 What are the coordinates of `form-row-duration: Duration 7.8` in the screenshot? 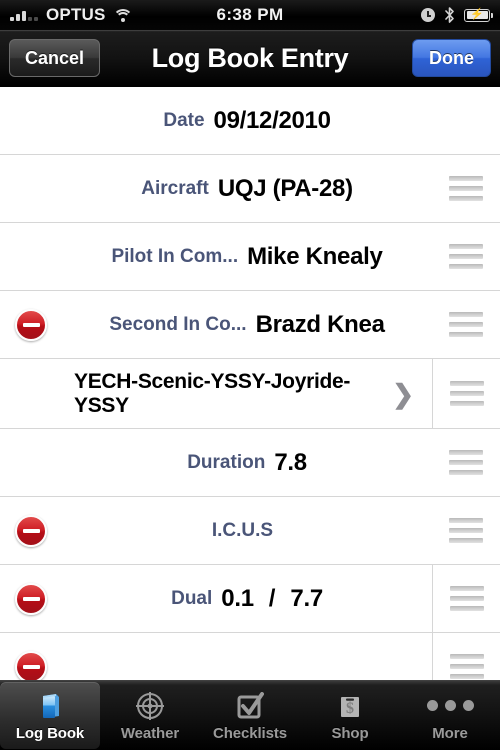 It's located at (250, 463).